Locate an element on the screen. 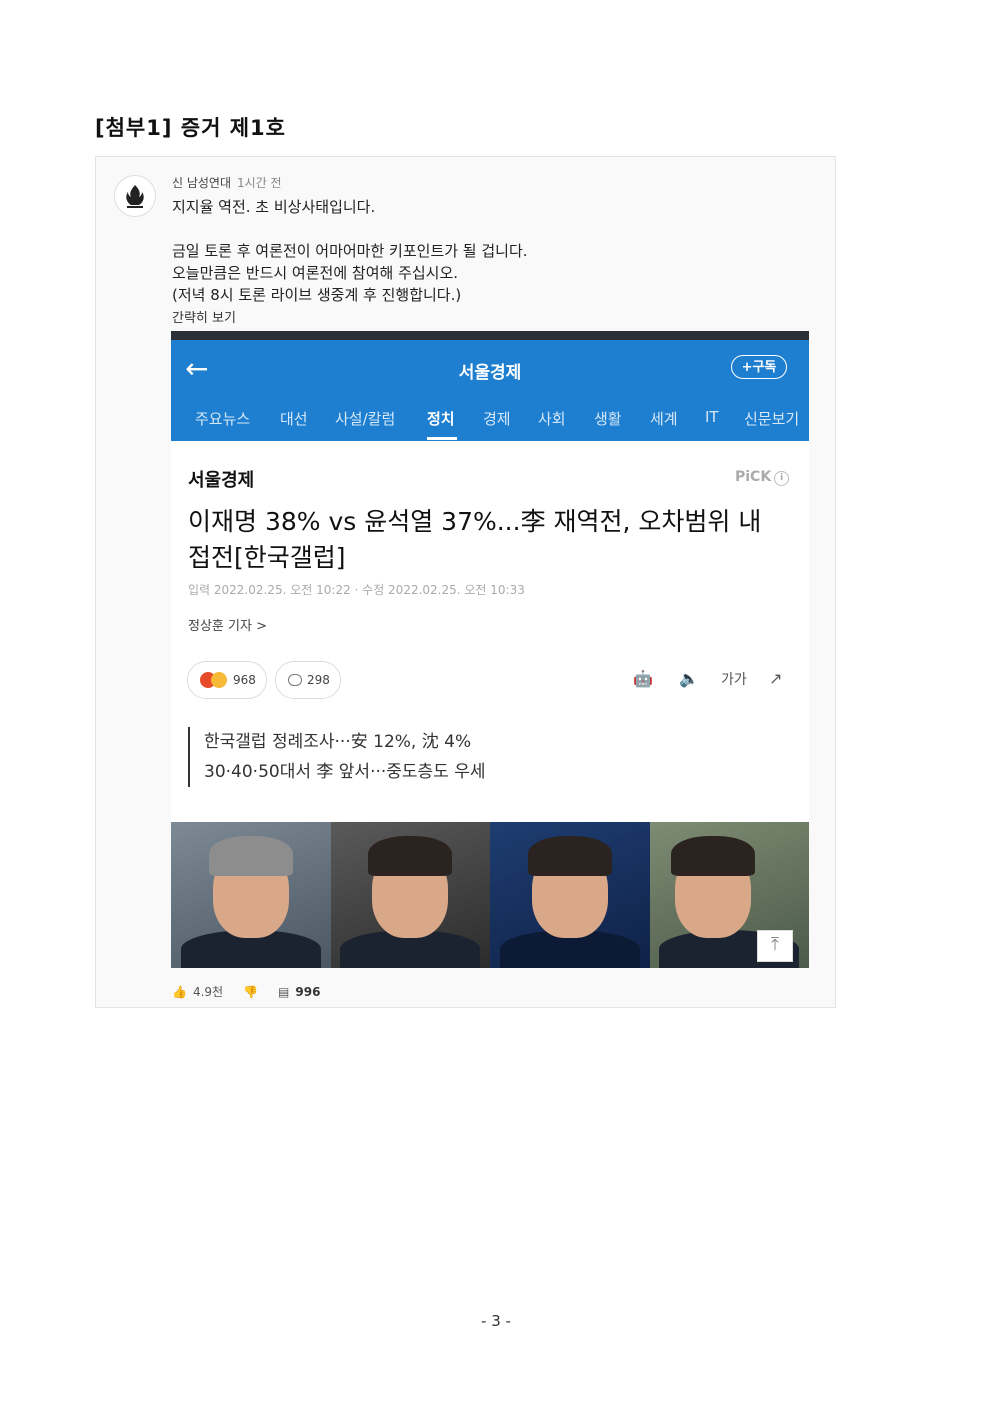  post-line: 금일 토론 후 여론전이 어마어마한 키포인트가 될 겁니다. is located at coordinates (350, 251).